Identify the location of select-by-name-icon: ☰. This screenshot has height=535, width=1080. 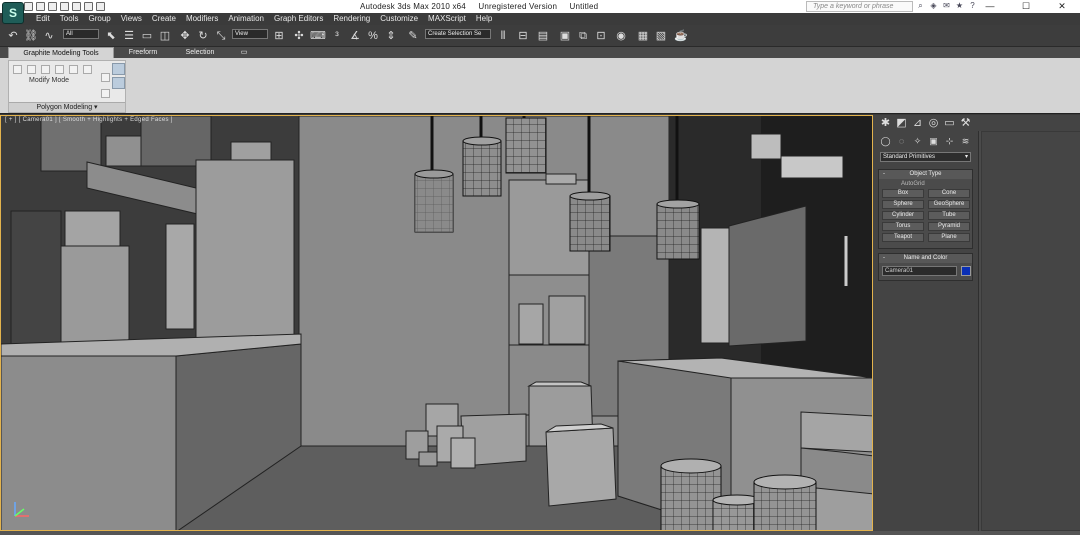
(129, 36).